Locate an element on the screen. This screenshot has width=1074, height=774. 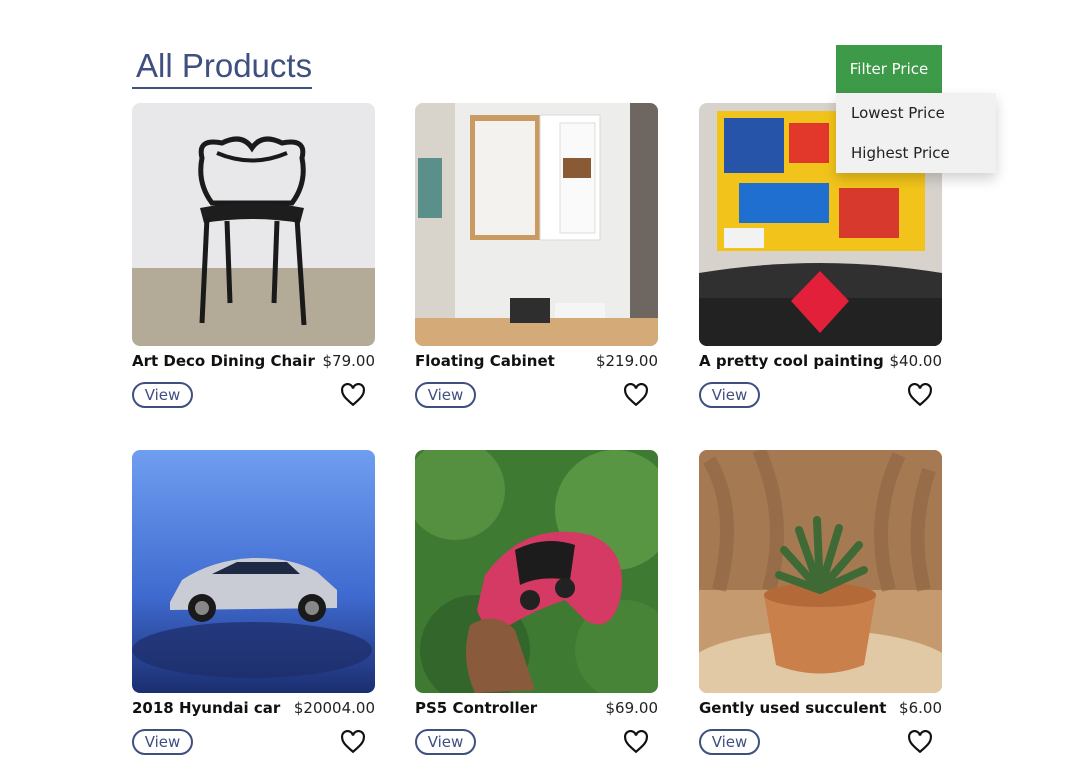
product-name: Floating Cabinet is located at coordinates (485, 361).